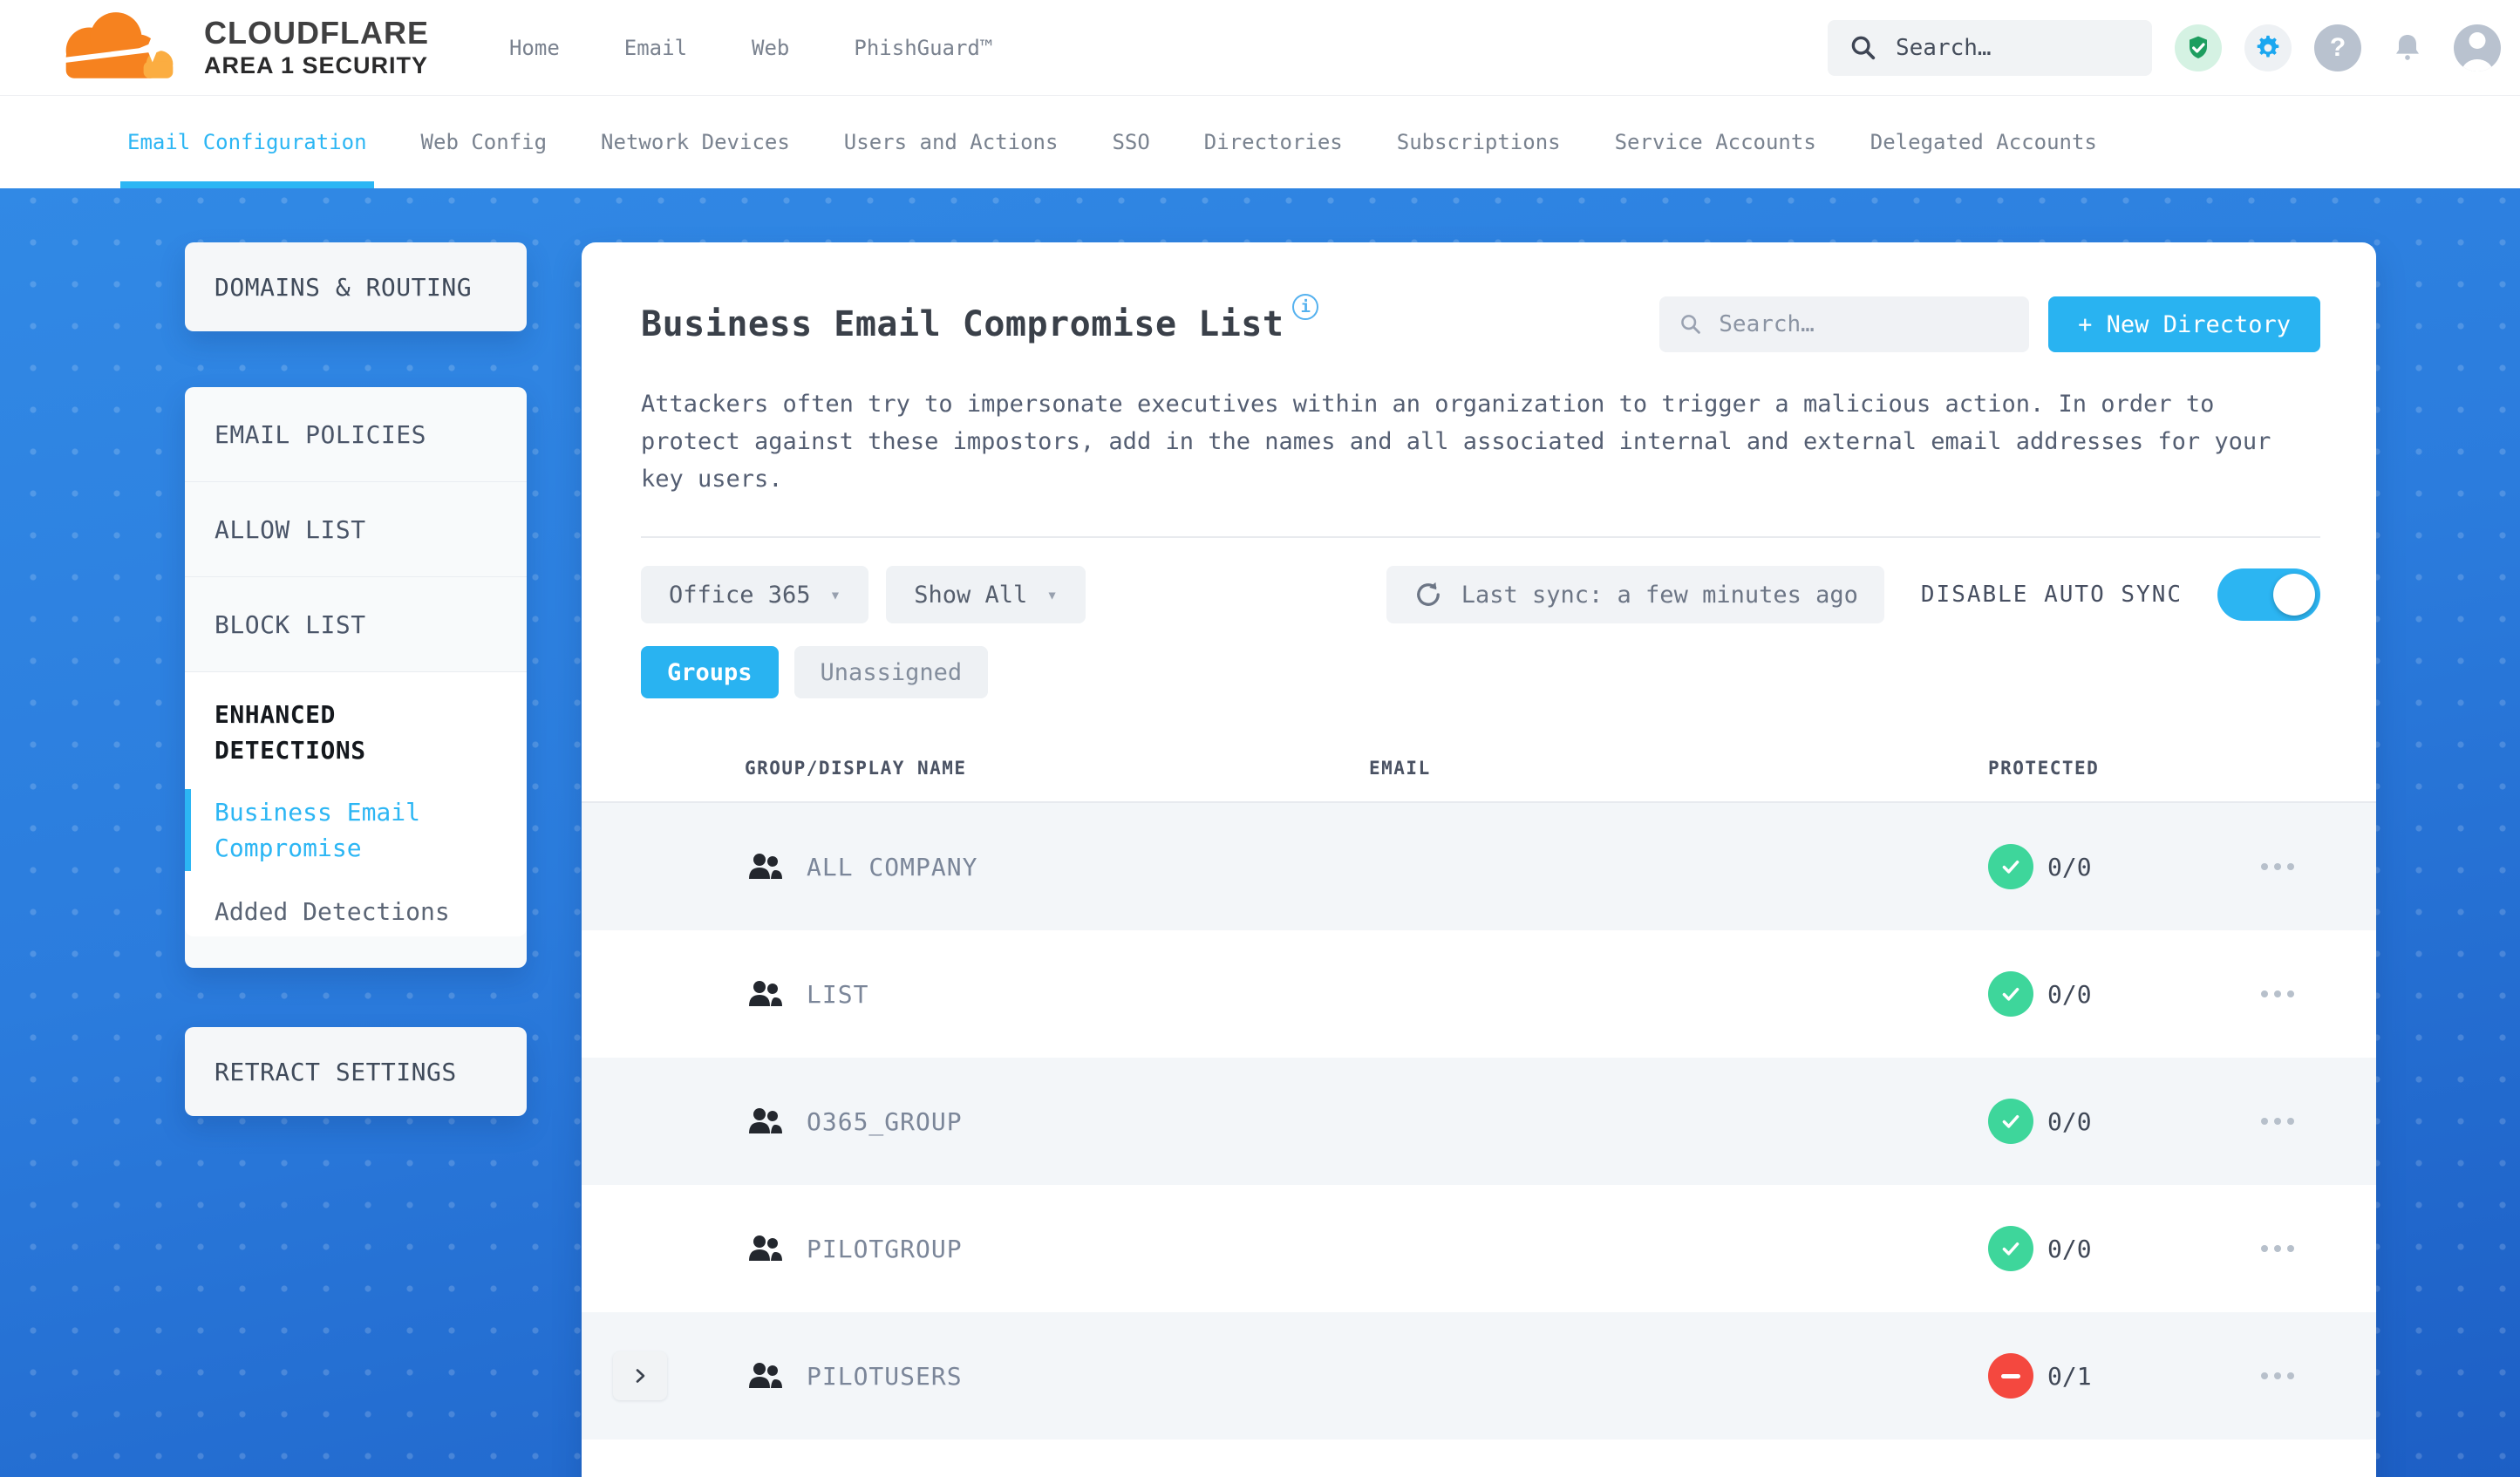 Image resolution: width=2520 pixels, height=1477 pixels. I want to click on sidebar-item-retract-settings: RETRACT SETTINGS, so click(356, 1071).